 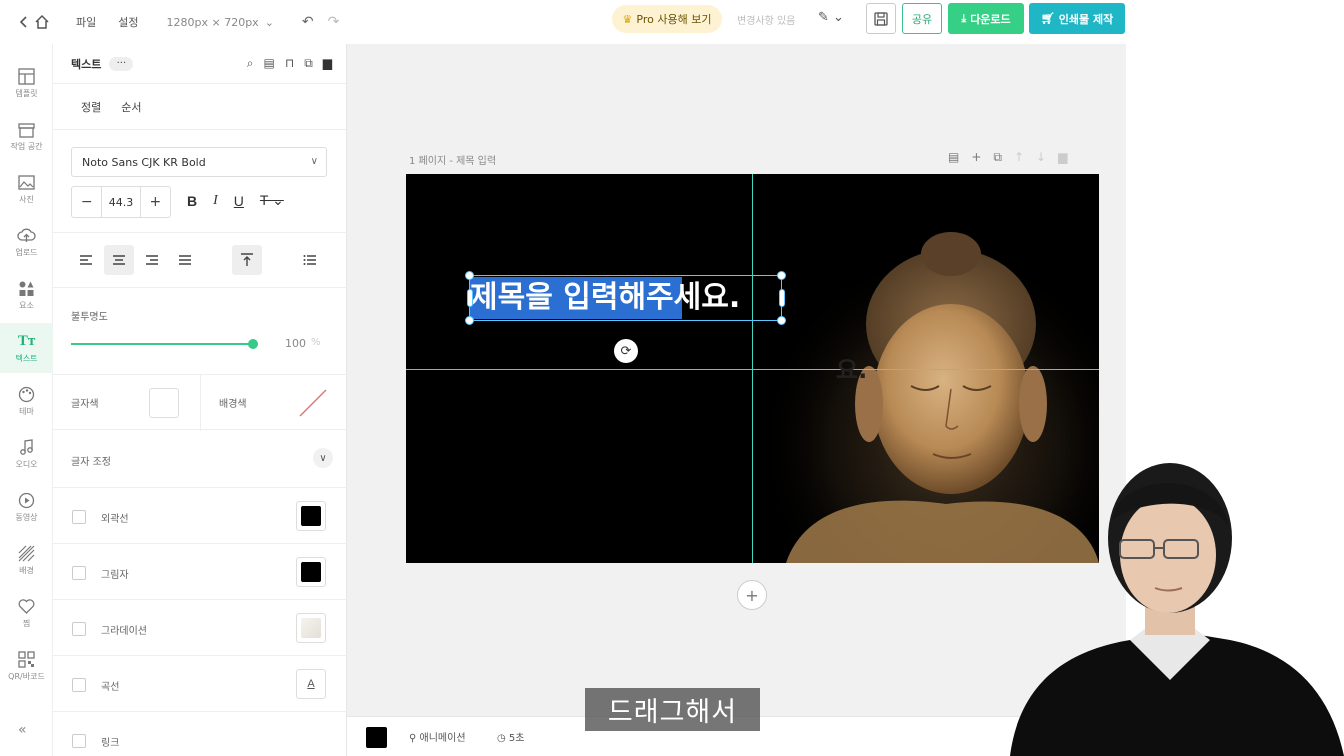 What do you see at coordinates (239, 201) in the screenshot?
I see `underline-icon: U` at bounding box center [239, 201].